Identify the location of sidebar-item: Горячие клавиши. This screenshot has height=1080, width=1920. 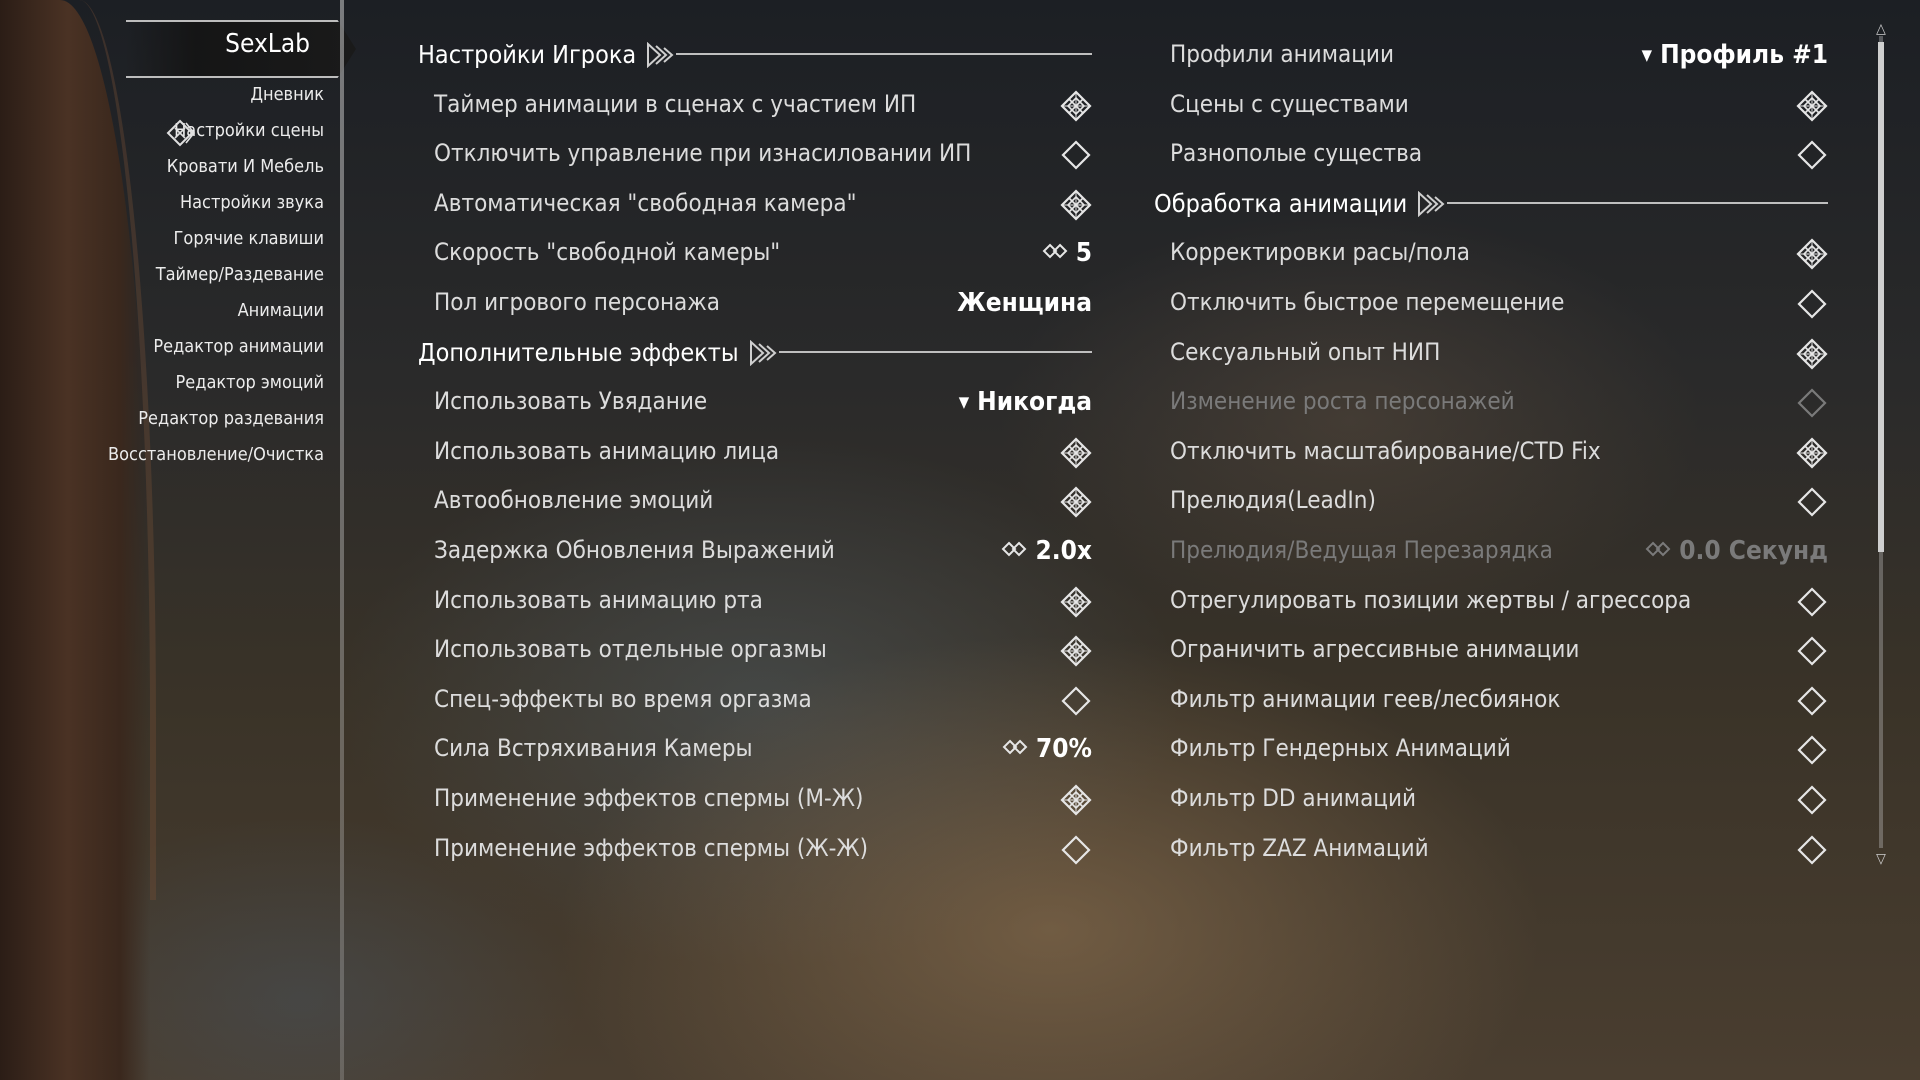
(216, 245).